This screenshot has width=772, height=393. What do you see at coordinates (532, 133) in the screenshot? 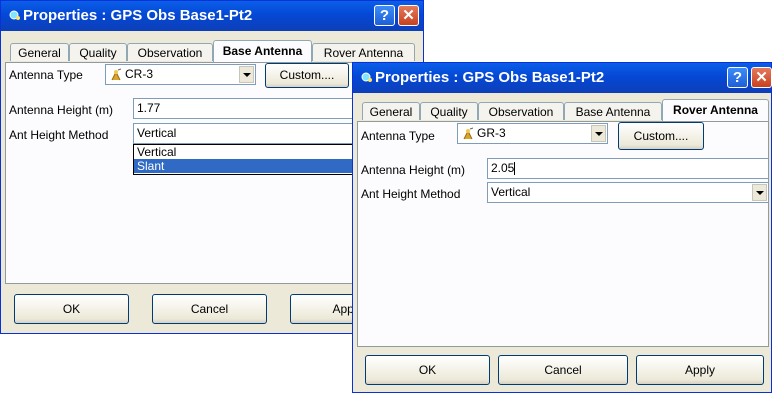
I see `antenna-type-combo: GR-3` at bounding box center [532, 133].